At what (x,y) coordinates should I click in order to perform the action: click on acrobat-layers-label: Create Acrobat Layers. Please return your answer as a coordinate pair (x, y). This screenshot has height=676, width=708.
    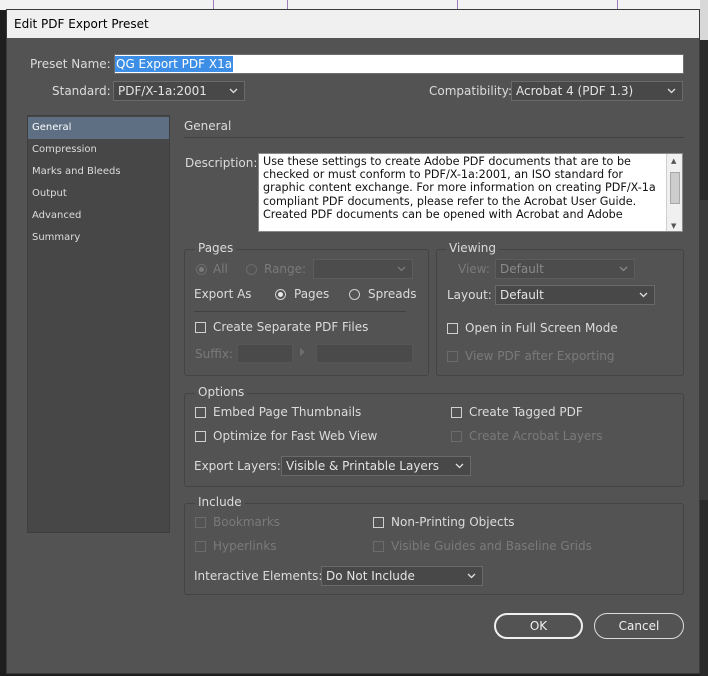
    Looking at the image, I should click on (536, 436).